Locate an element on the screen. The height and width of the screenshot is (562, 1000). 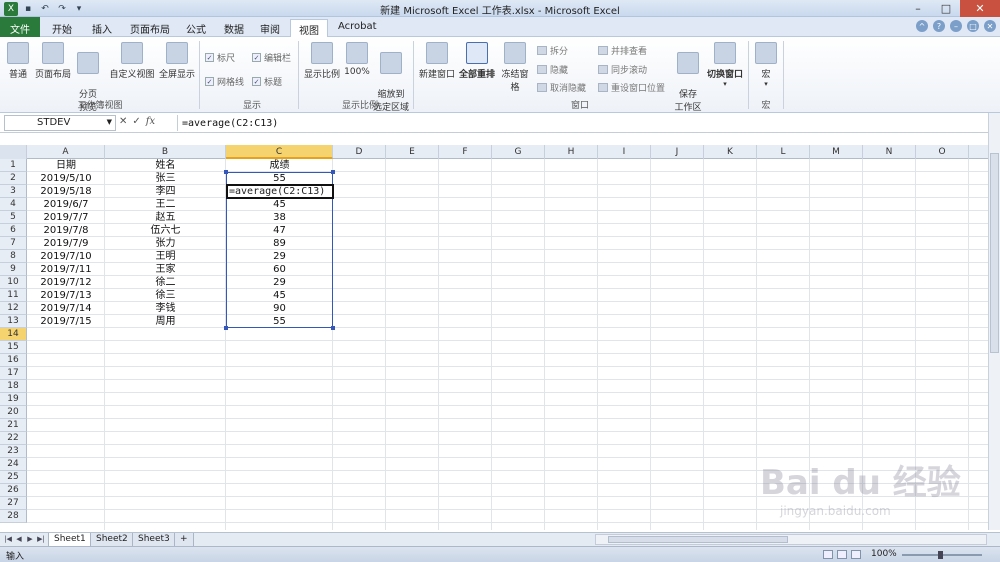
row-header: 9 is located at coordinates (13, 269).